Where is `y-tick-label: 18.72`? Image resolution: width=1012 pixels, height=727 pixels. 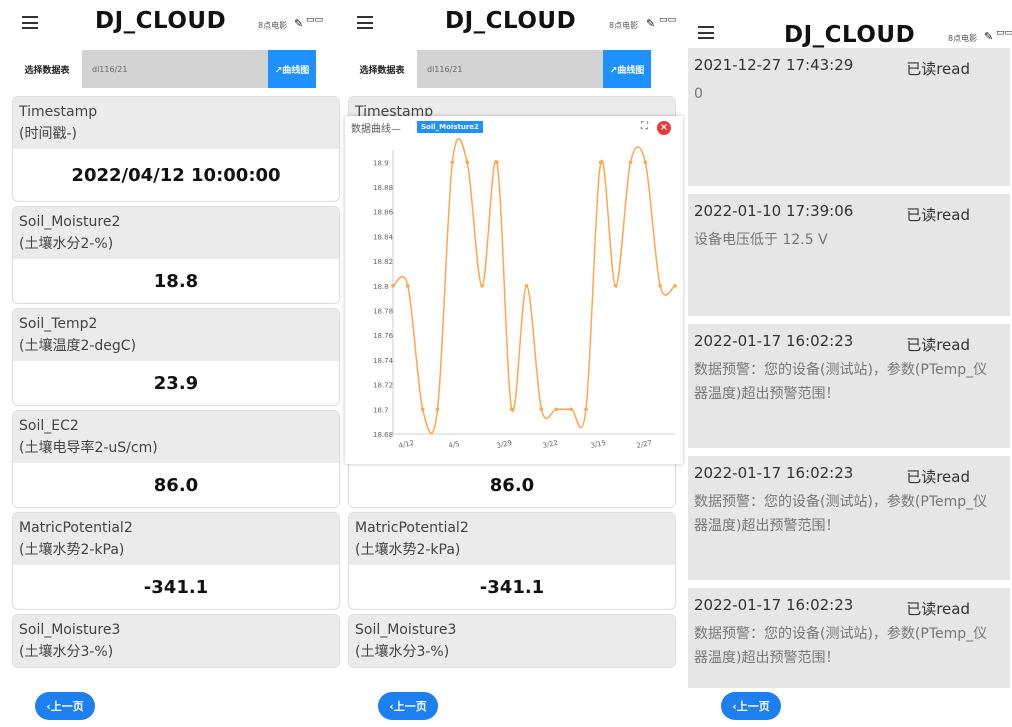
y-tick-label: 18.72 is located at coordinates (383, 386).